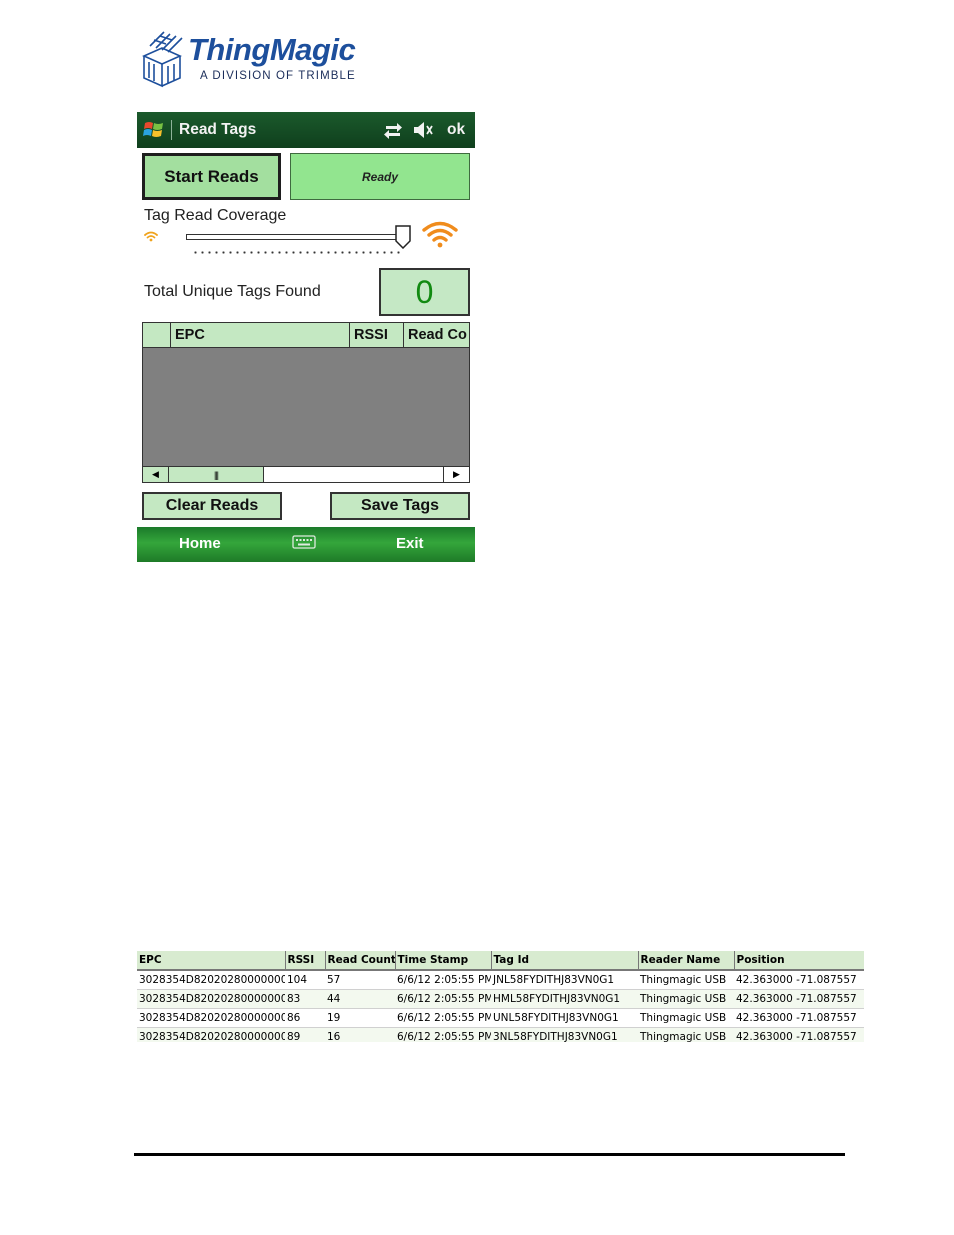 Image resolution: width=954 pixels, height=1235 pixels. Describe the element at coordinates (360, 1018) in the screenshot. I see `cell-read-count: 19` at that location.